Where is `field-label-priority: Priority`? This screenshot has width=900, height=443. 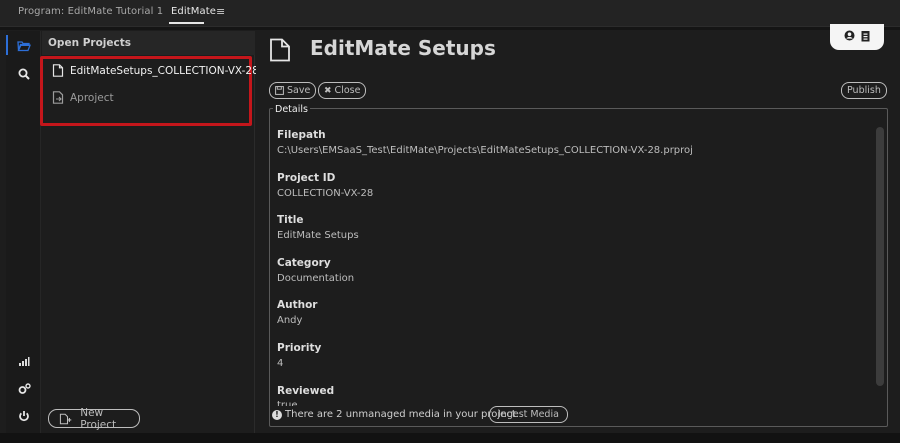 field-label-priority: Priority is located at coordinates (299, 348).